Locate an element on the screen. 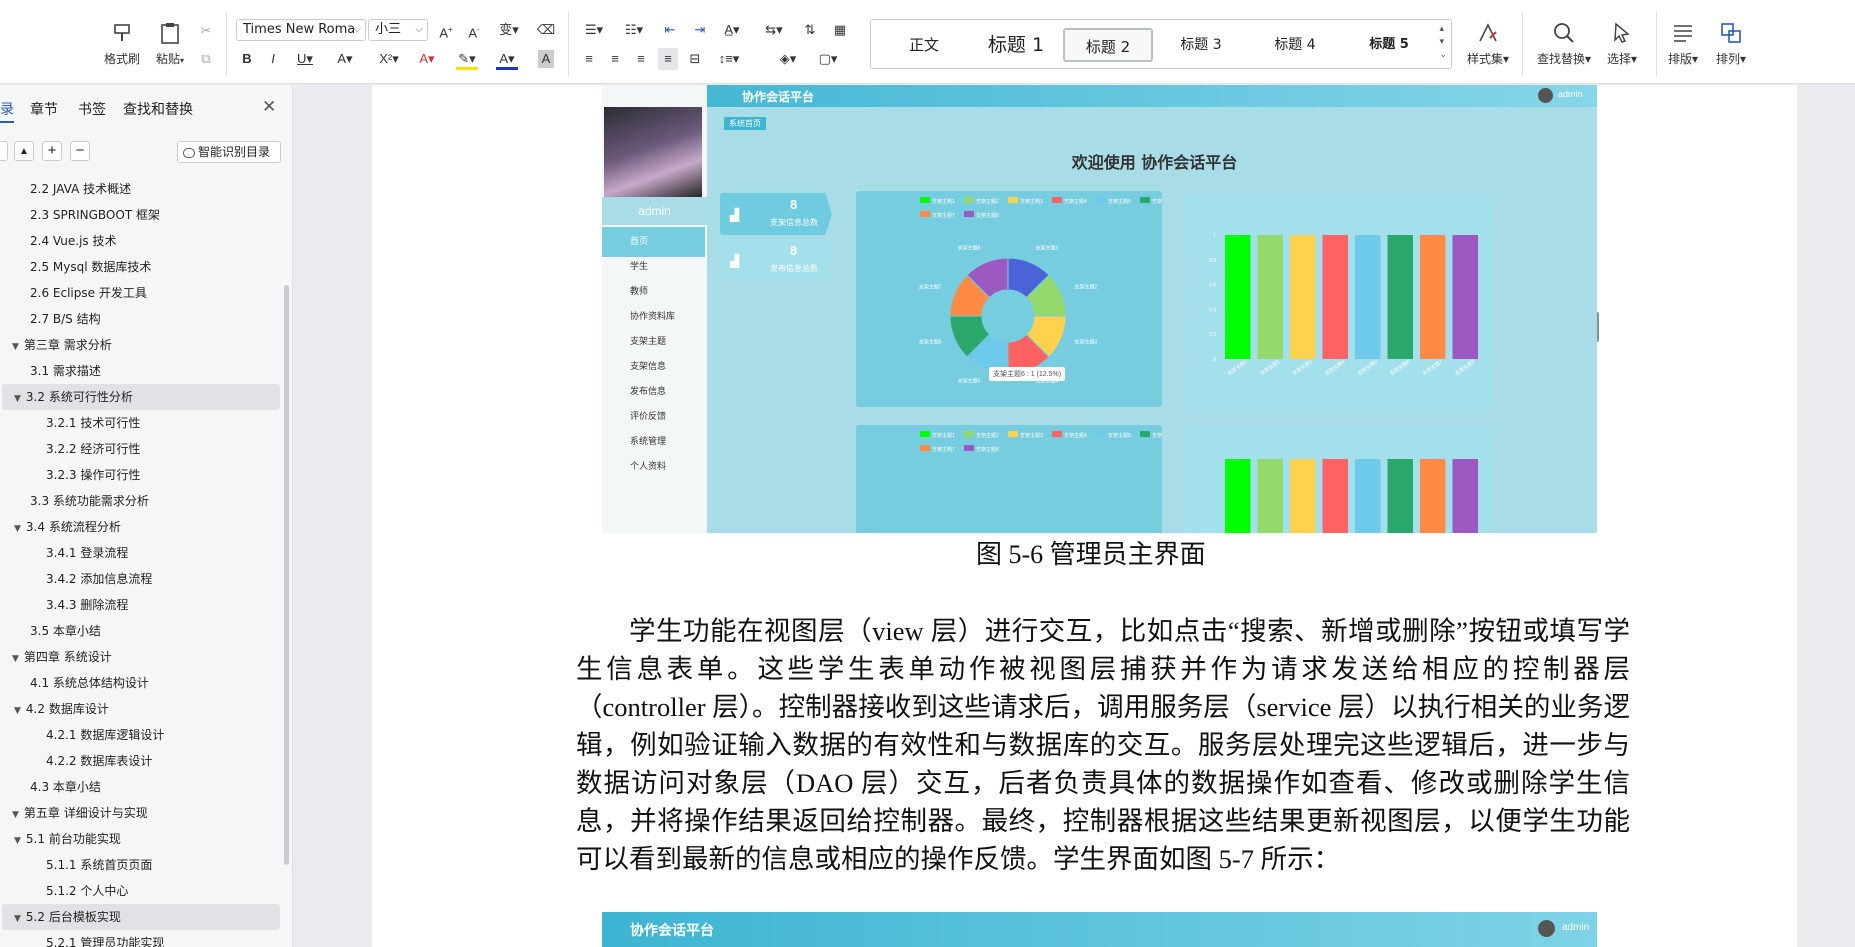 The width and height of the screenshot is (1855, 947). font-color-button: A▾ is located at coordinates (507, 59).